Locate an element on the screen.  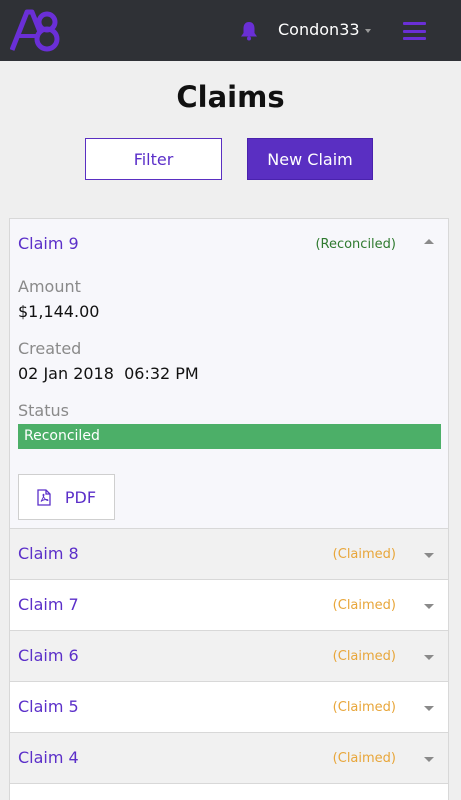
claim-row: Claim 4 (Claimed) is located at coordinates (229, 758).